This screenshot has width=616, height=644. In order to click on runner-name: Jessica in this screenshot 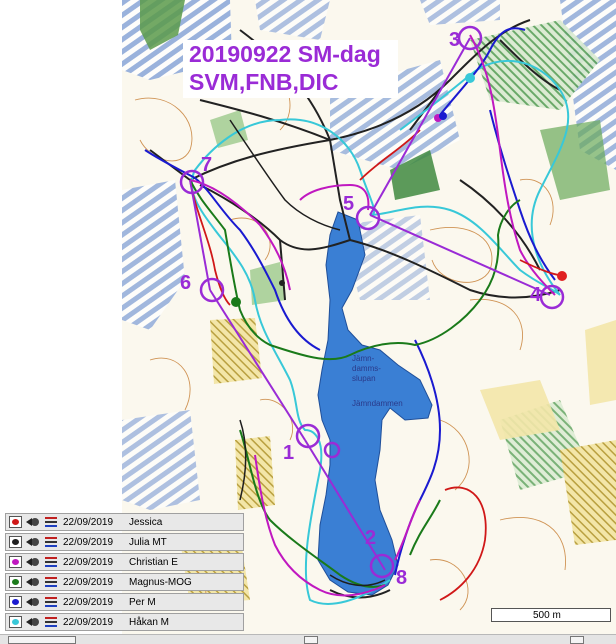, I will do `click(146, 522)`.